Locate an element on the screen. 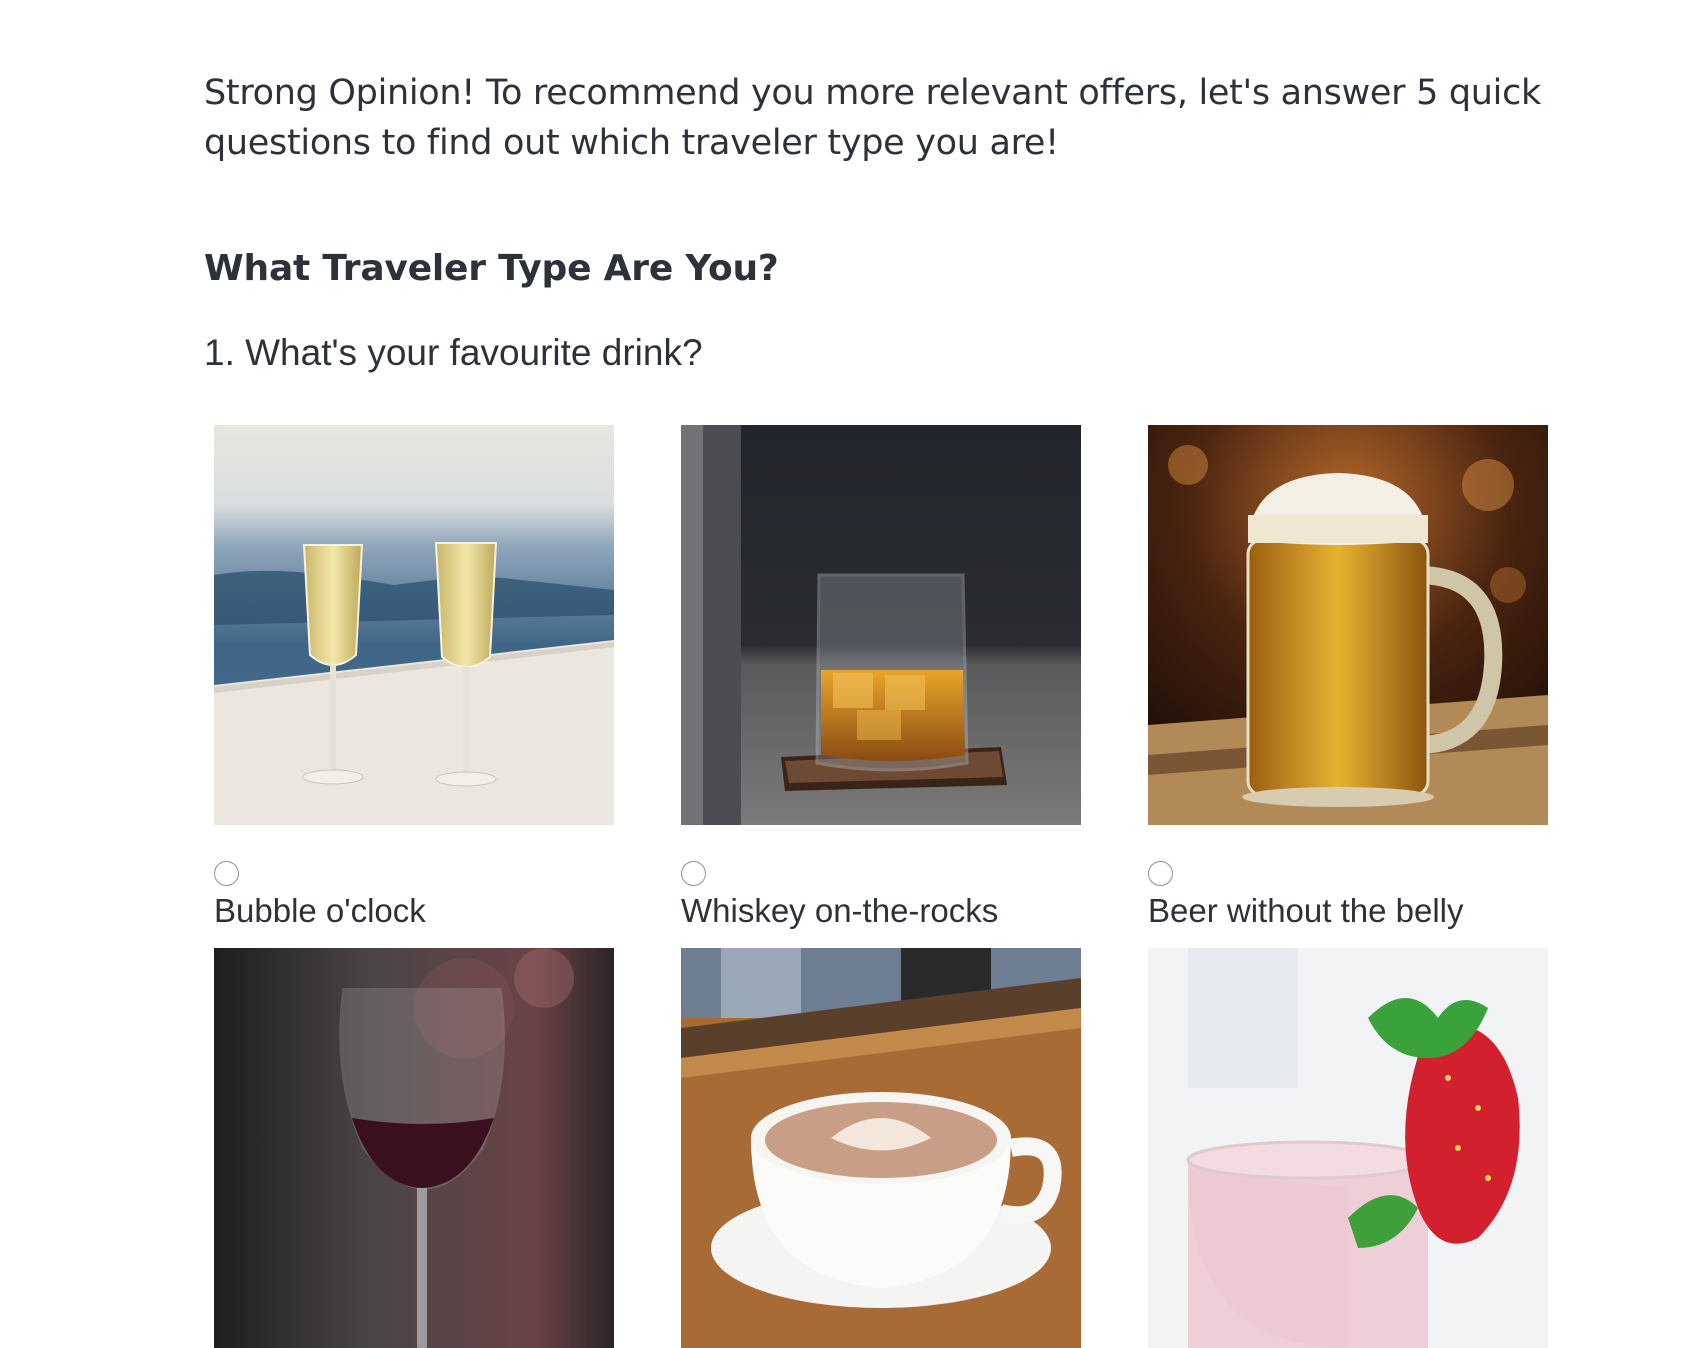  whiskey-image is located at coordinates (881, 625).